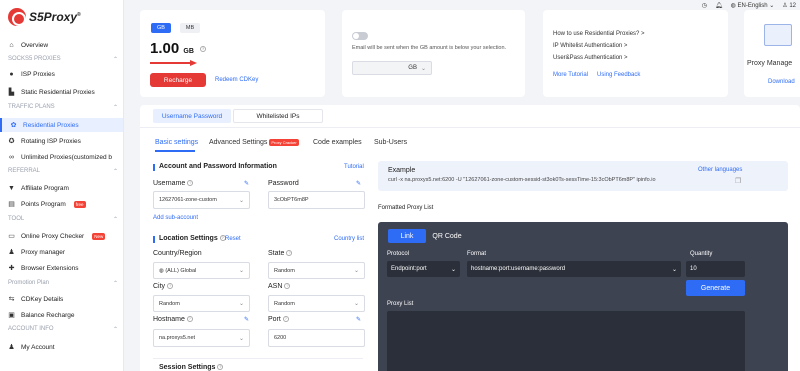  I want to click on protocol-select: Endpoint:port ⌄, so click(423, 269).